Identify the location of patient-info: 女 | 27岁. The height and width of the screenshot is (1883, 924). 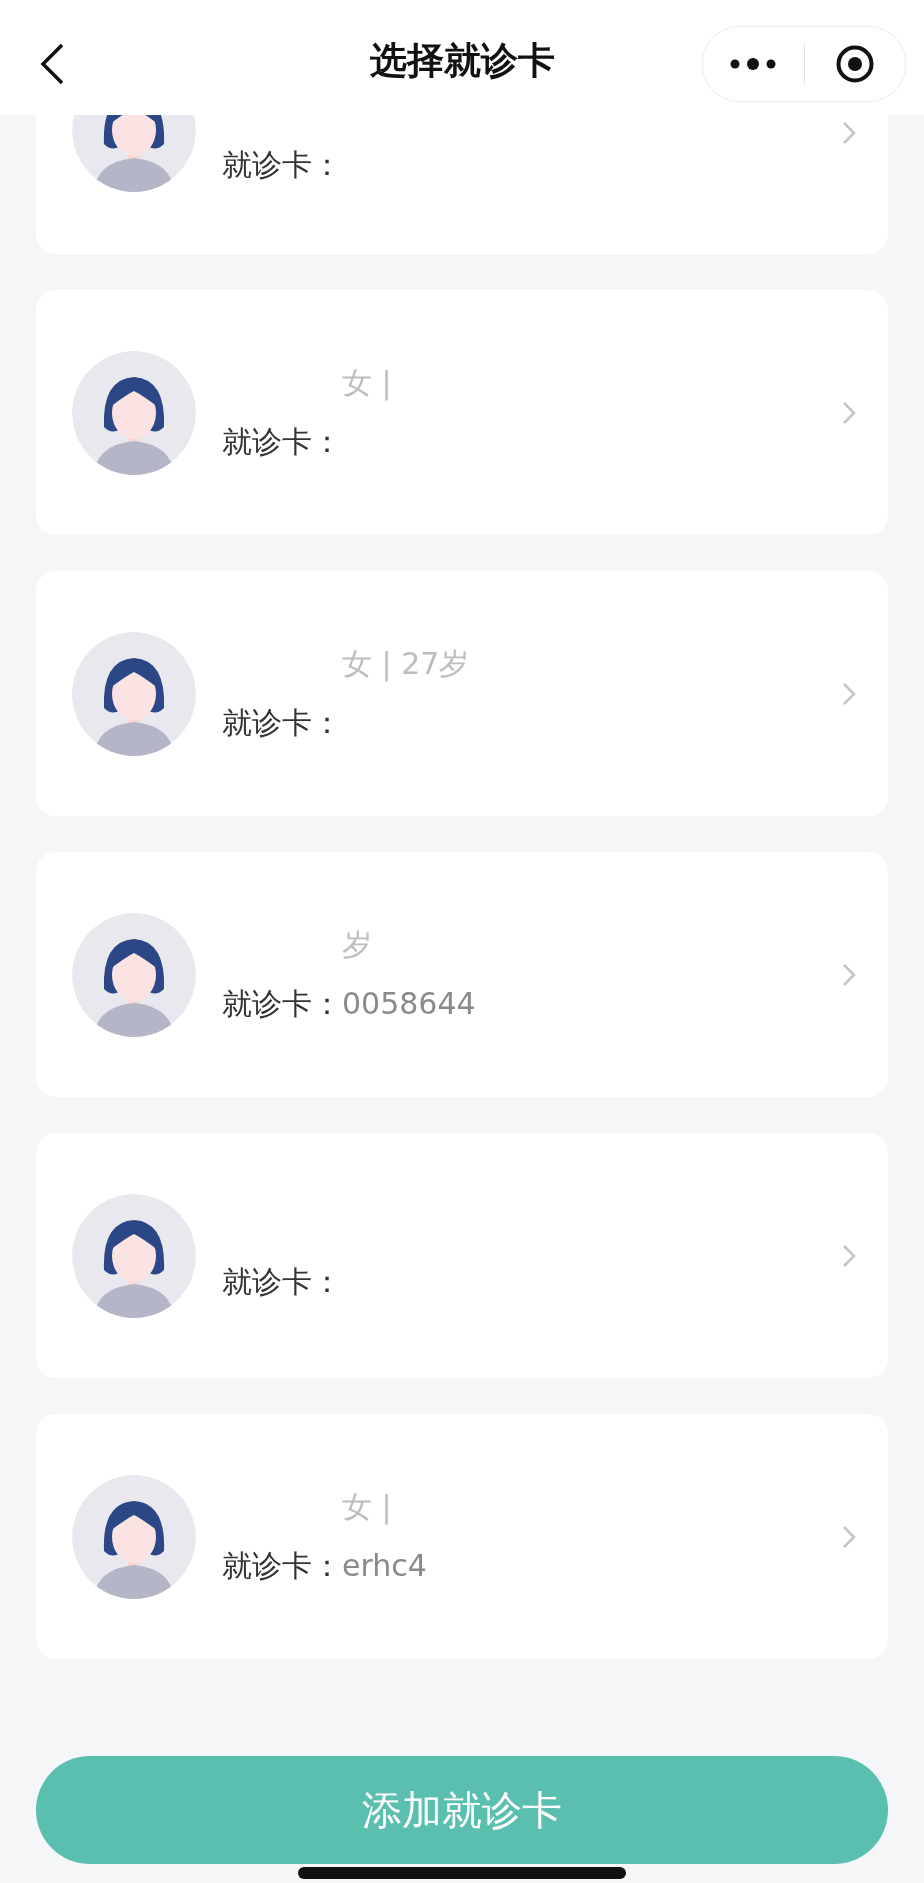
(405, 664).